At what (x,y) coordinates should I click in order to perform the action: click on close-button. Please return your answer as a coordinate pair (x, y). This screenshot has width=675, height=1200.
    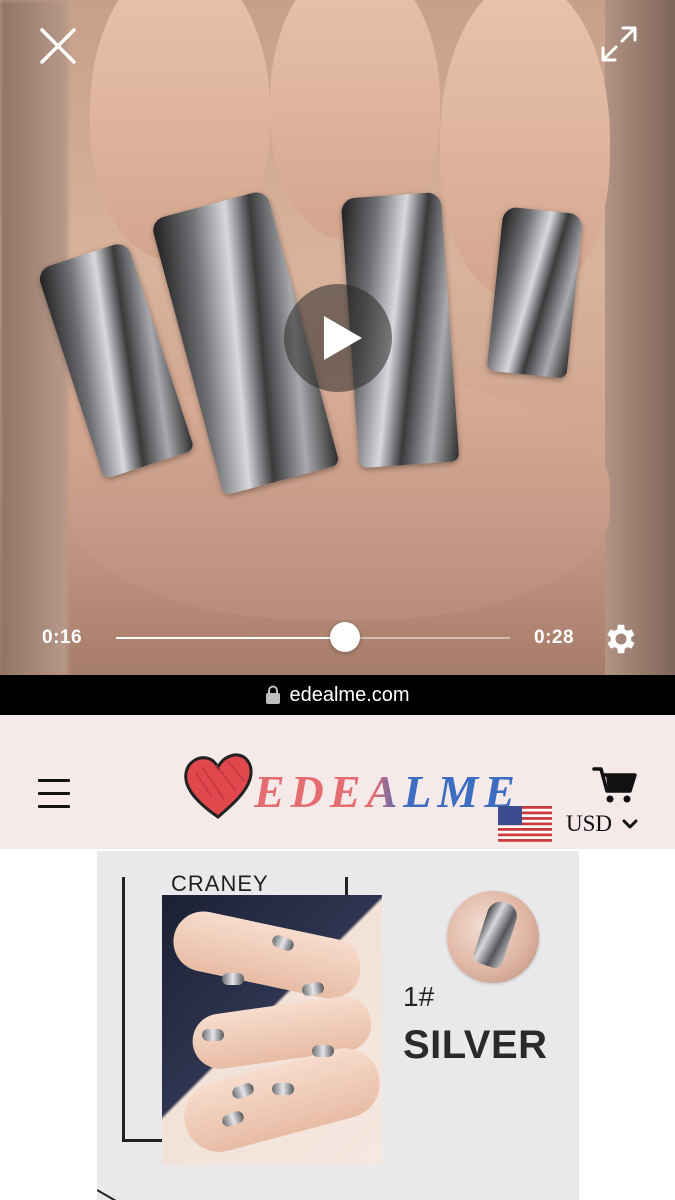
    Looking at the image, I should click on (58, 46).